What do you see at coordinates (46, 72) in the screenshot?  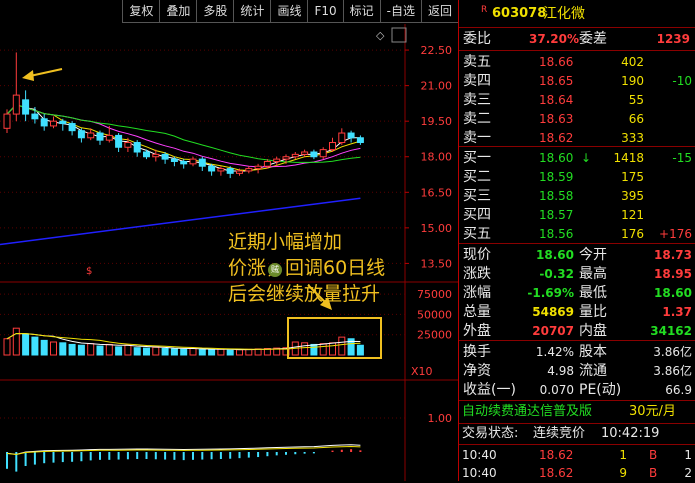 I see `annotation-arrow-shaft` at bounding box center [46, 72].